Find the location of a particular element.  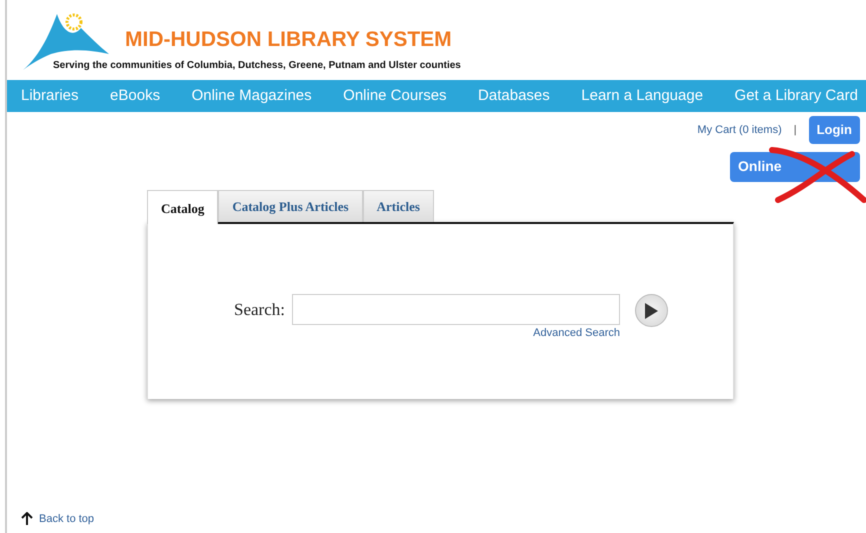

tab: Catalog Plus Articles is located at coordinates (290, 206).